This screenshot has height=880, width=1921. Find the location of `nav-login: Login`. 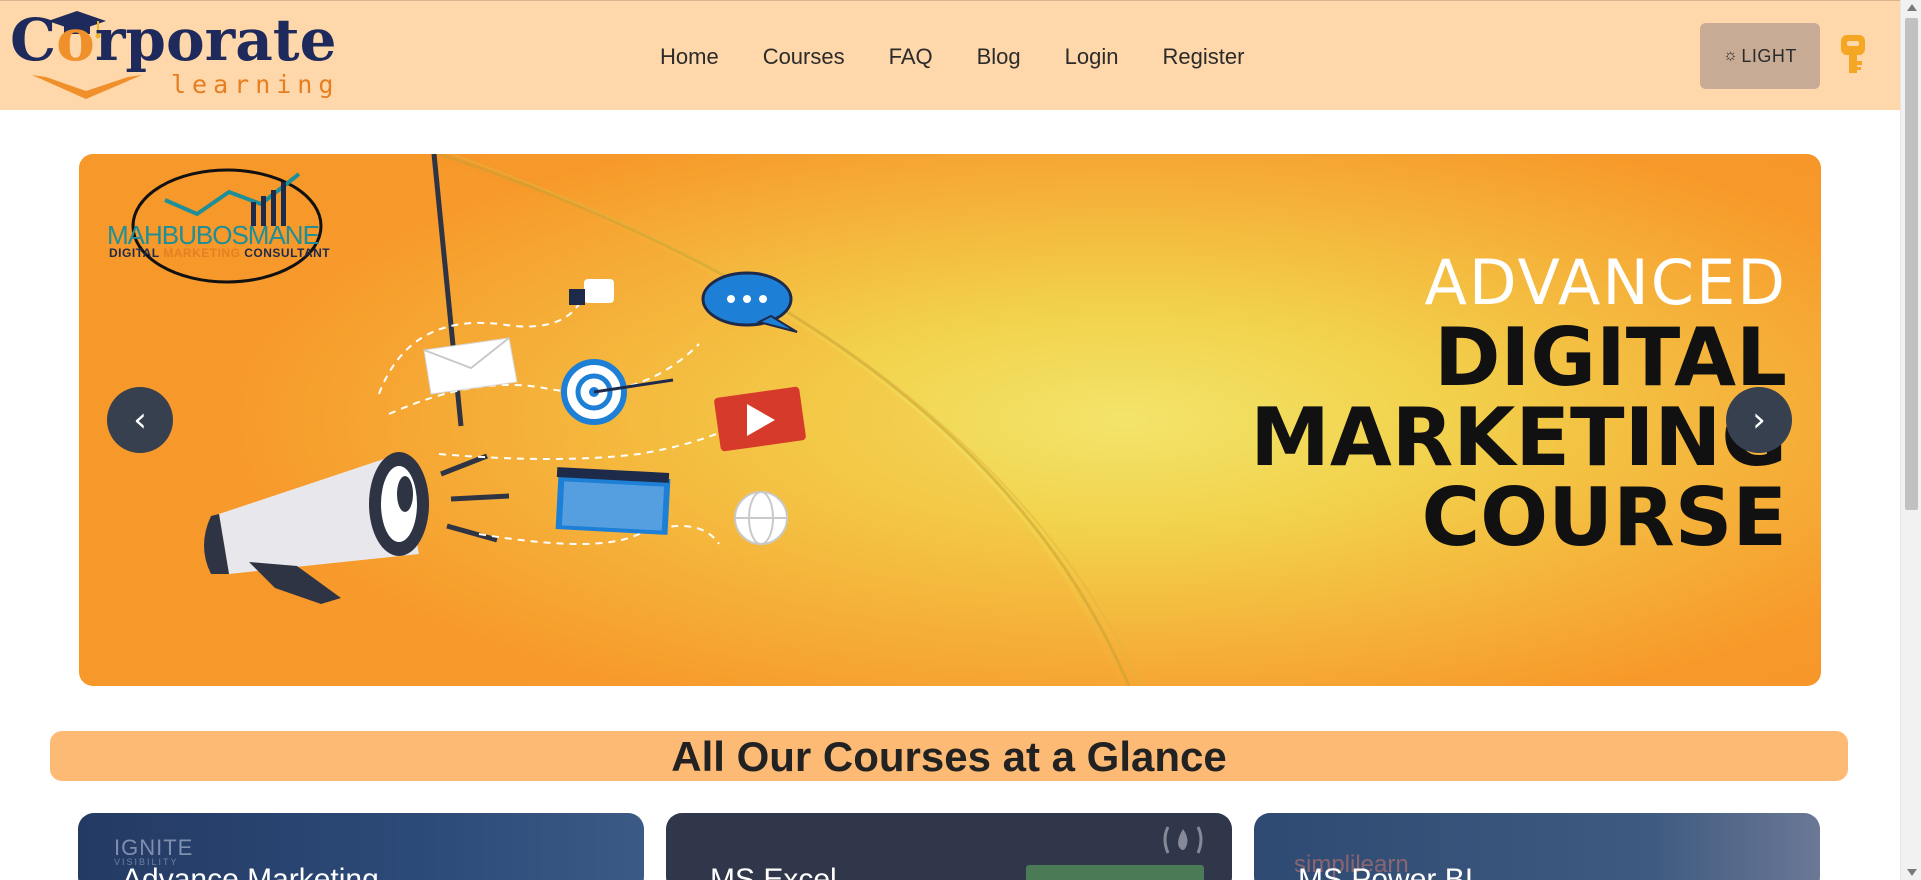

nav-login: Login is located at coordinates (1092, 57).